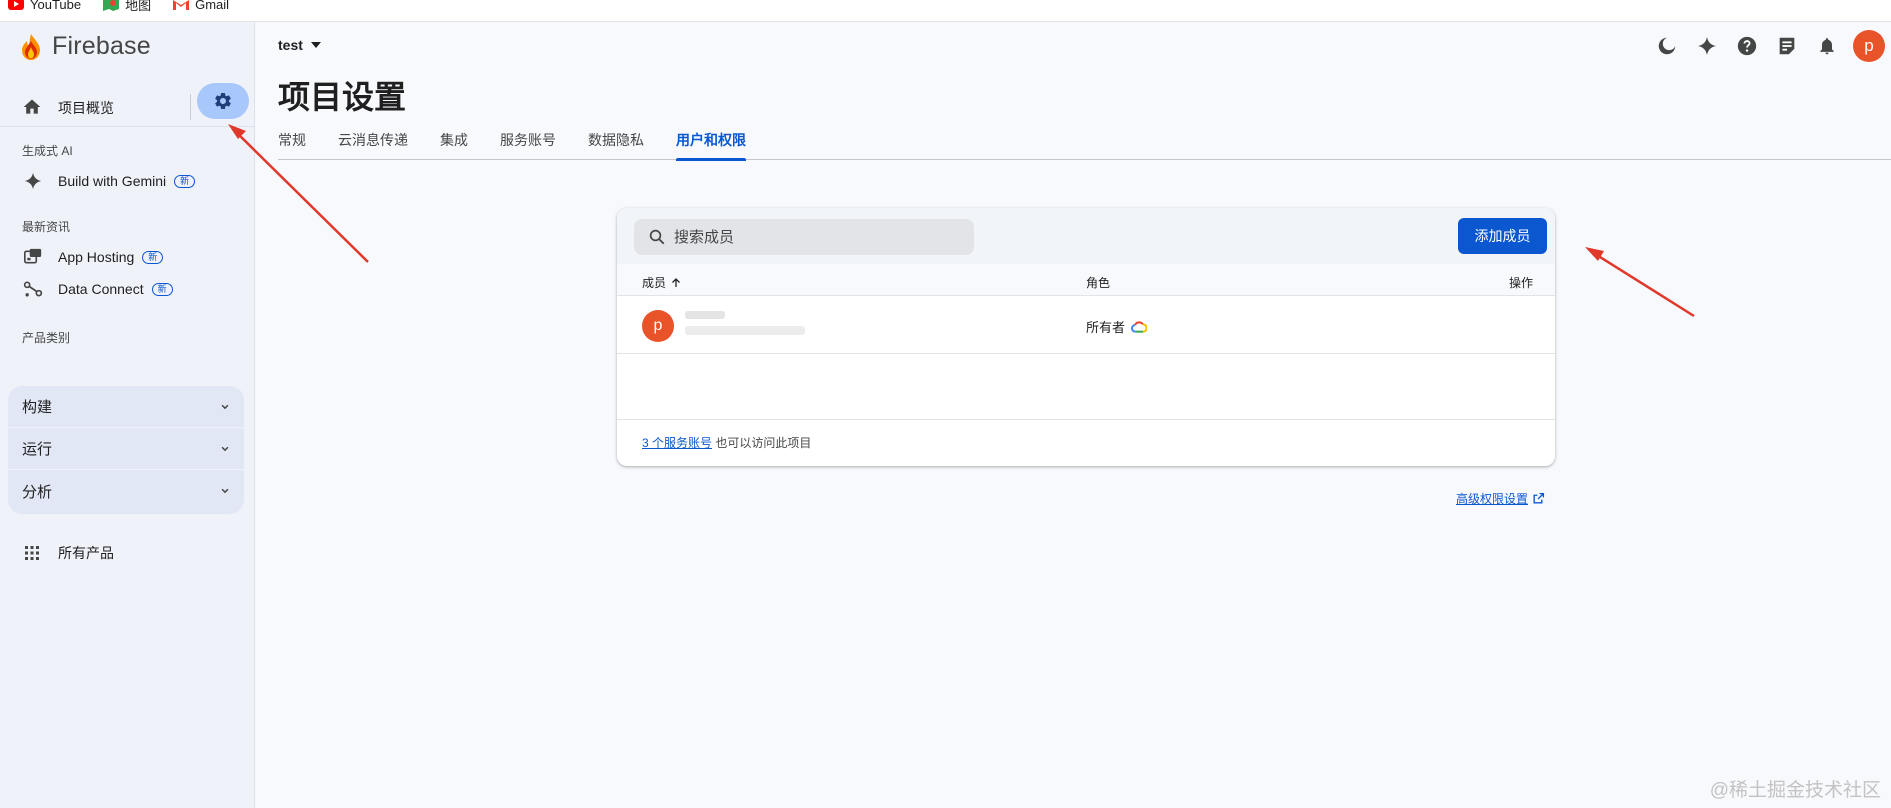 The image size is (1891, 808). What do you see at coordinates (658, 326) in the screenshot?
I see `member-avatar: p` at bounding box center [658, 326].